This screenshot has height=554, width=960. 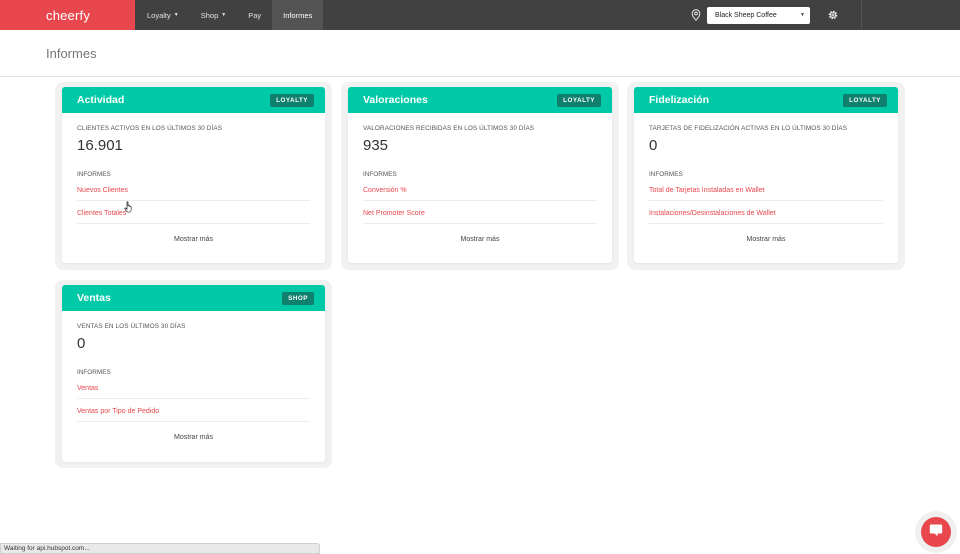 I want to click on card-header: Valoraciones LOYALTY, so click(x=480, y=100).